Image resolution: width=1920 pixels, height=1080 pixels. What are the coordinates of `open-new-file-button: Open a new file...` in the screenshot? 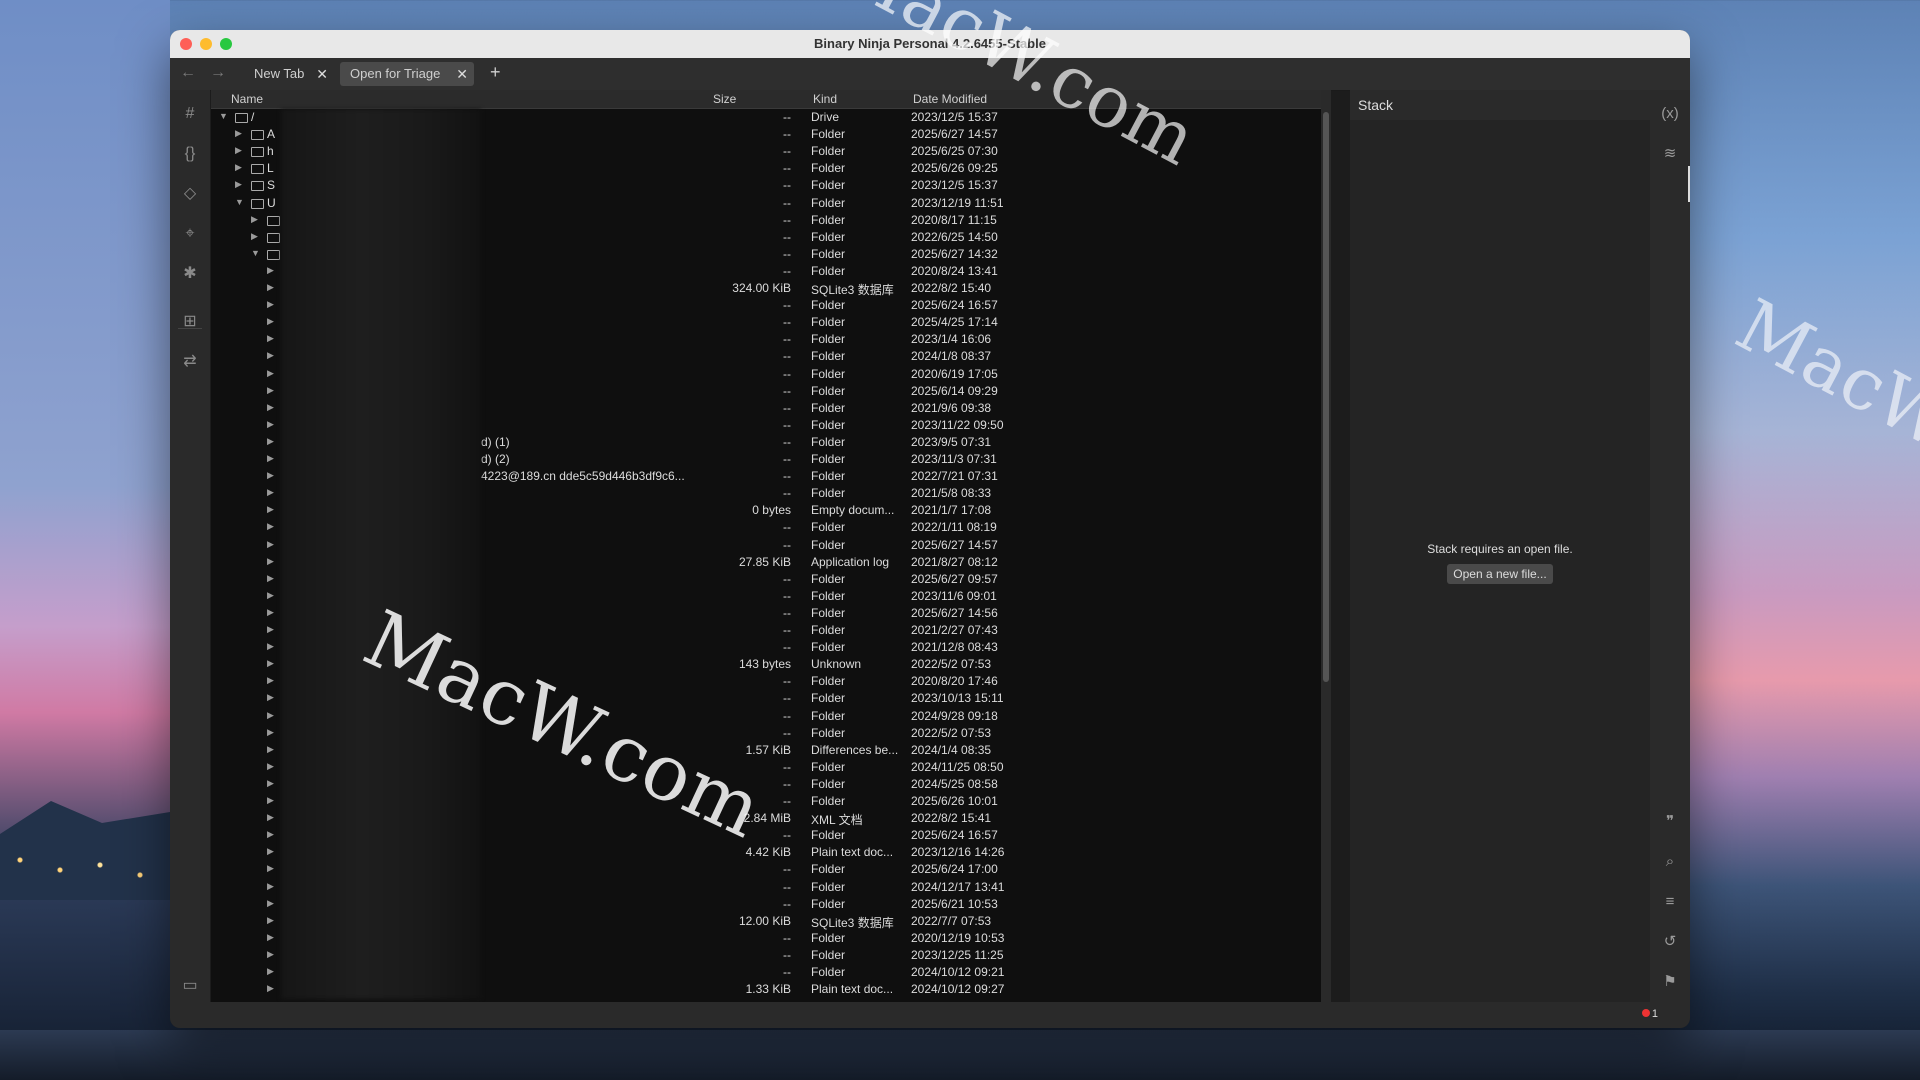 It's located at (1500, 574).